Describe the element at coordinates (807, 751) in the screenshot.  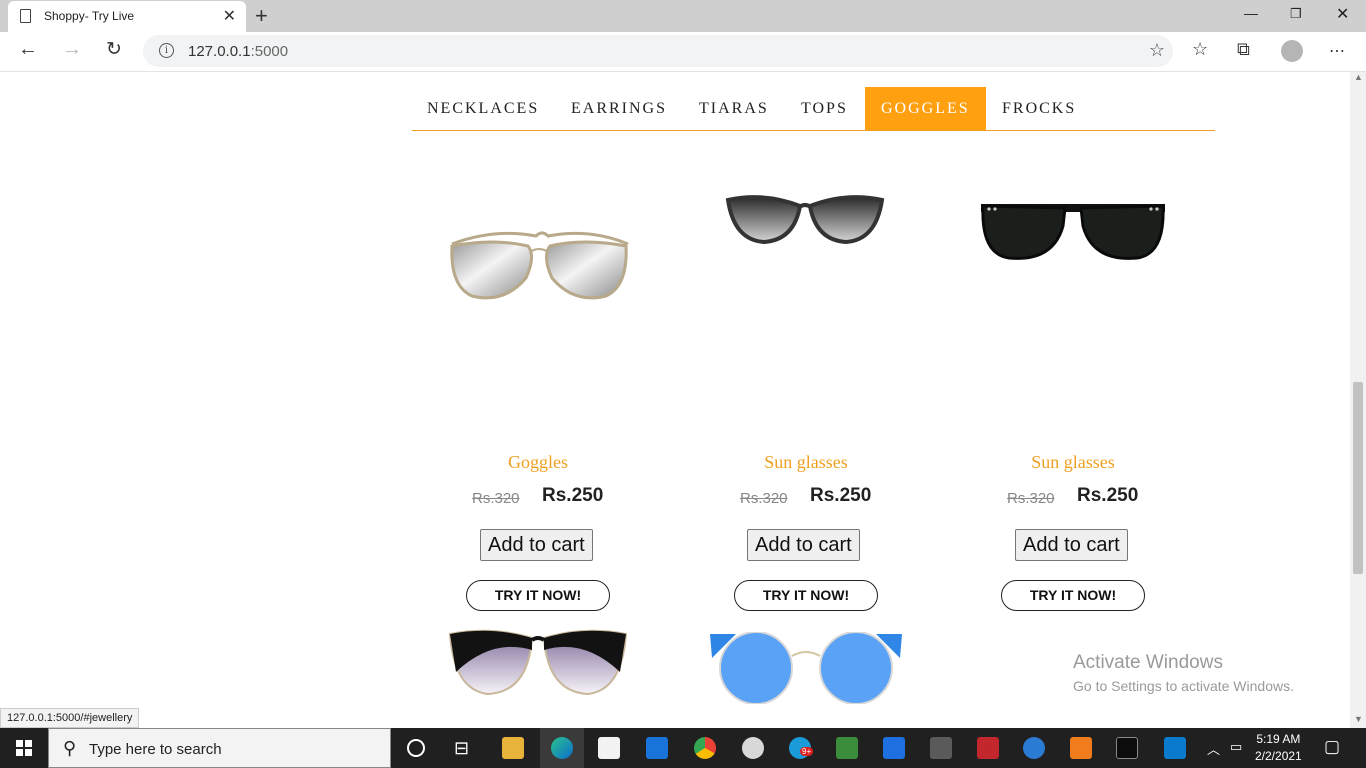
I see `skype-badge: 9+` at that location.